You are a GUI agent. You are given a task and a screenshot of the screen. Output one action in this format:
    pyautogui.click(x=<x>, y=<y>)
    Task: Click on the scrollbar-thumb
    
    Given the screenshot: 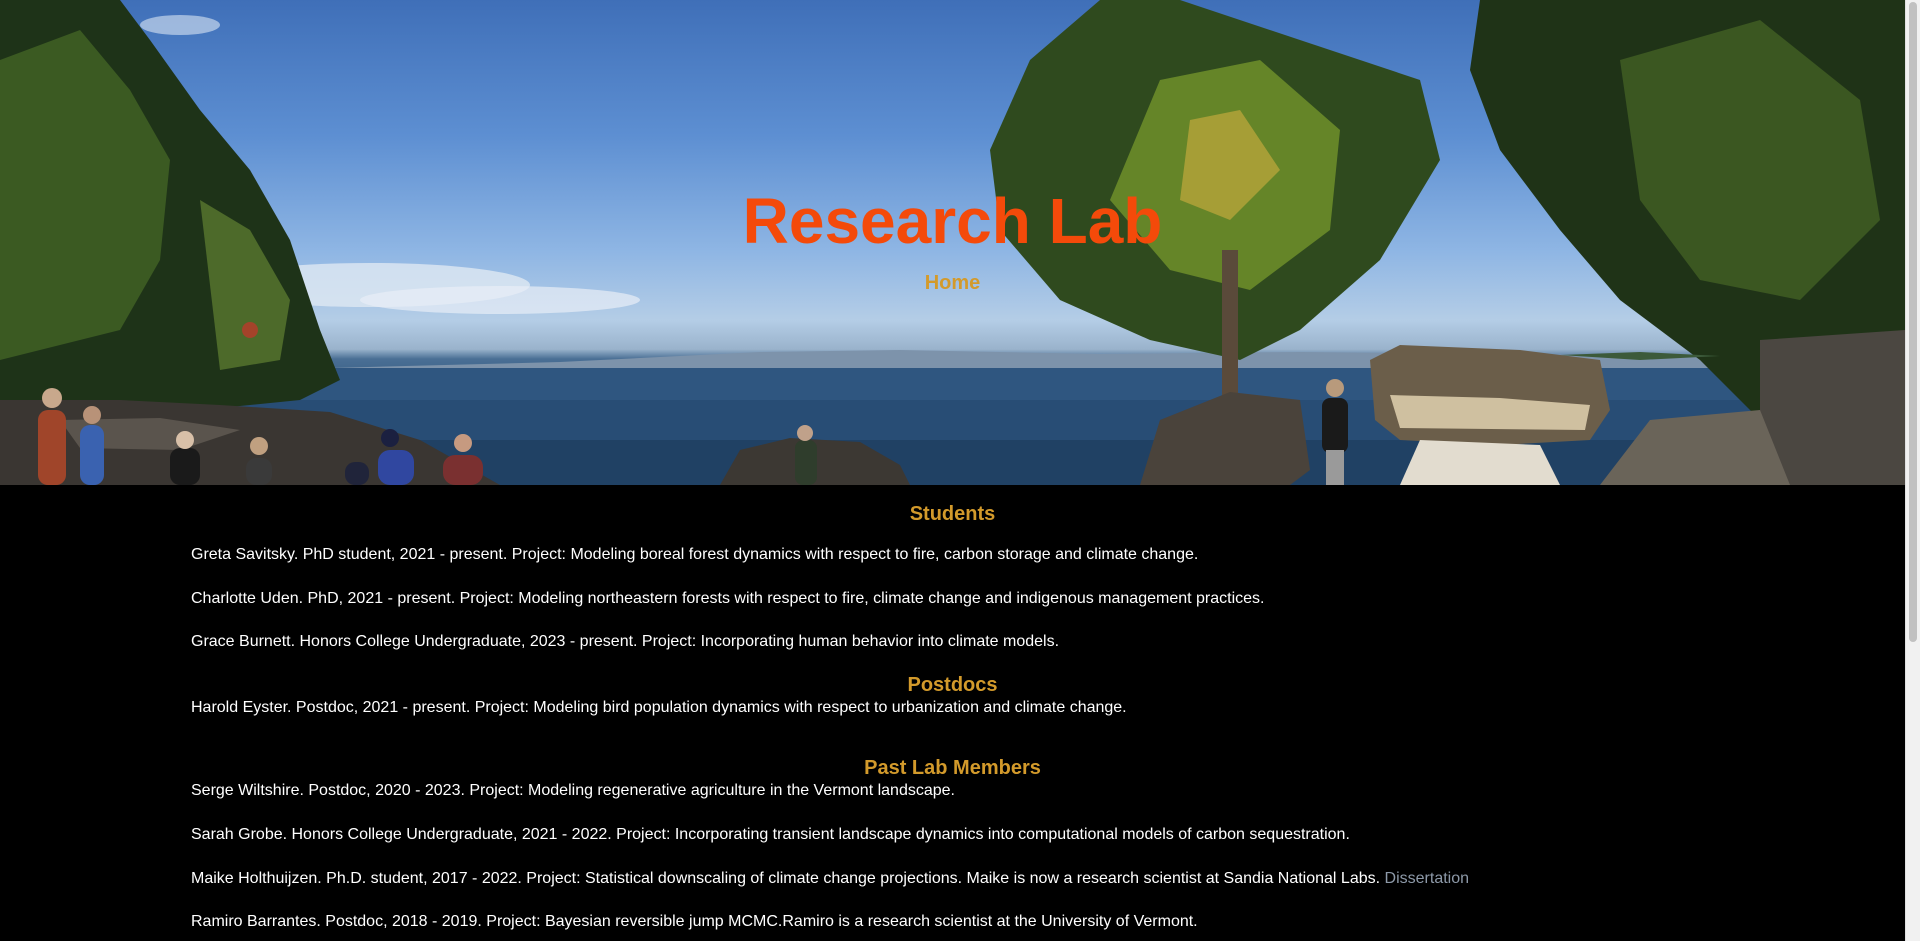 What is the action you would take?
    pyautogui.click(x=1913, y=322)
    